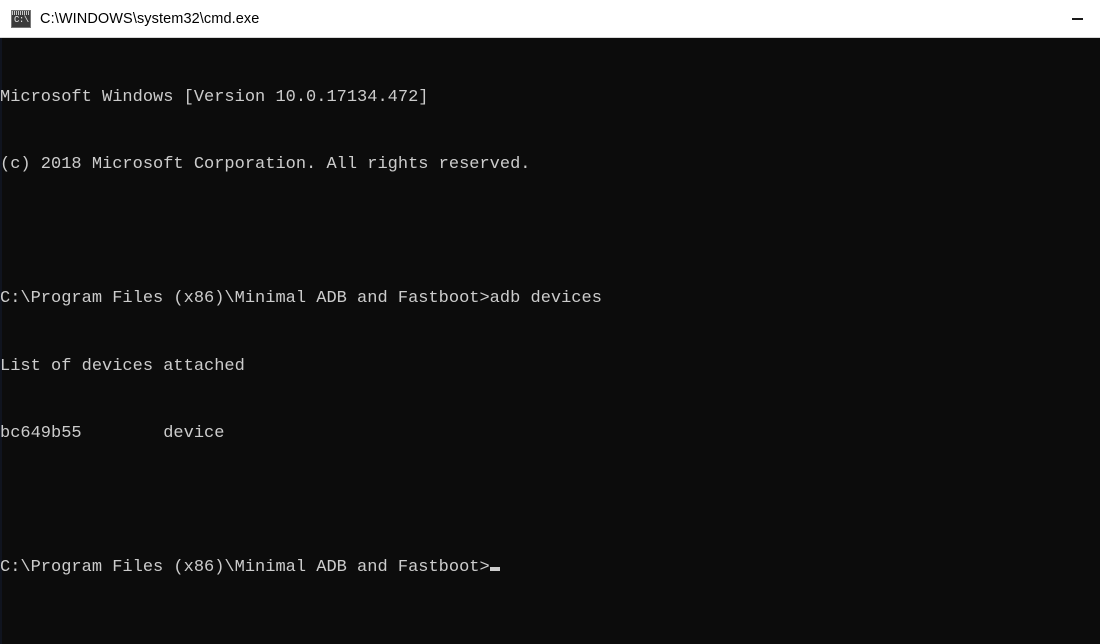  I want to click on cmd-icon-prompt-glyph: C:\, so click(21, 19).